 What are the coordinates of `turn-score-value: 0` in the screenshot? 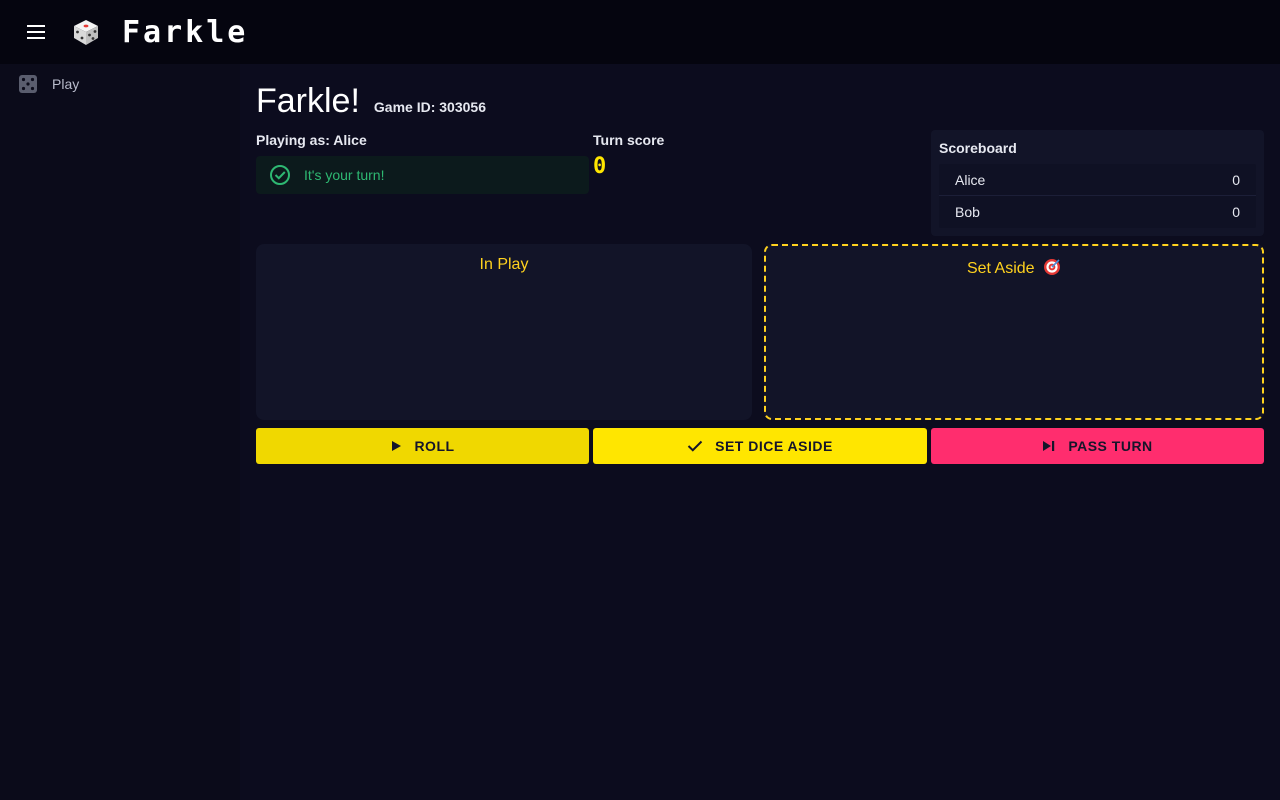 It's located at (600, 166).